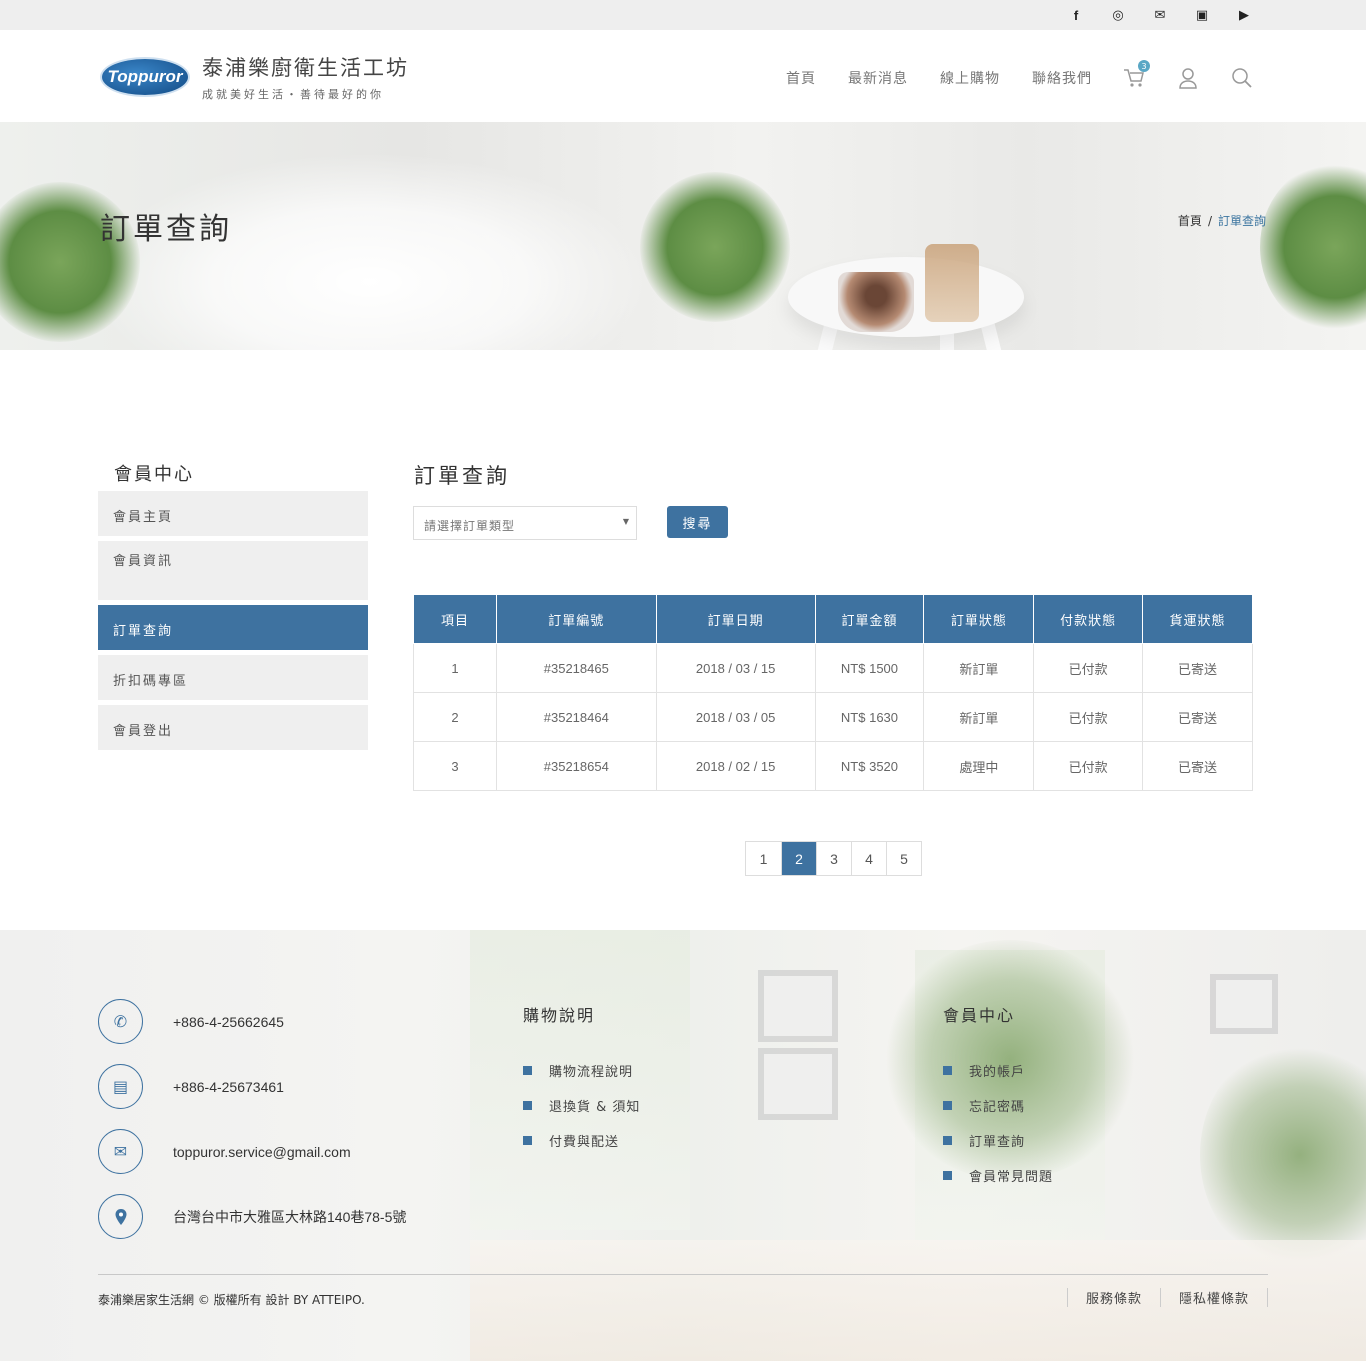  What do you see at coordinates (998, 1070) in the screenshot?
I see `footer-link-my-account: 我的帳戶` at bounding box center [998, 1070].